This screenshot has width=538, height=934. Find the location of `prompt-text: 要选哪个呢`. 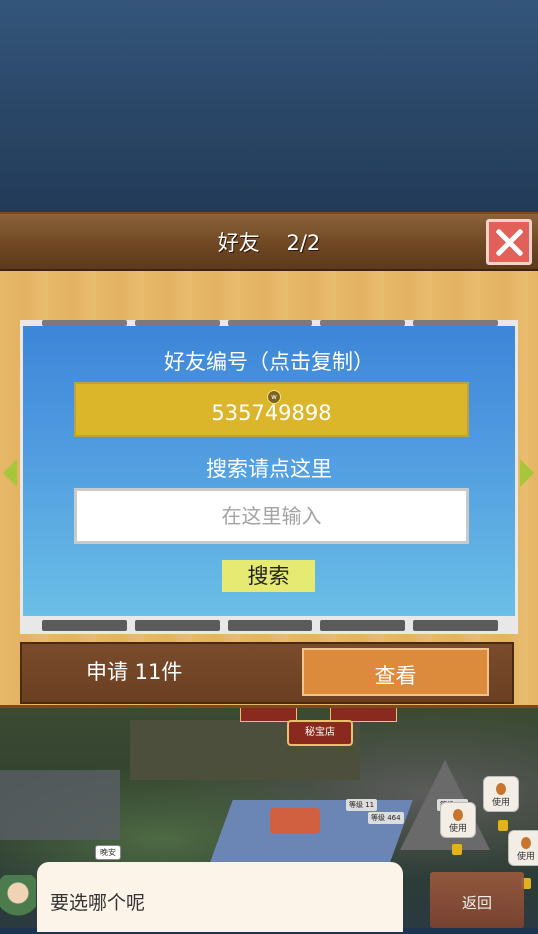

prompt-text: 要选哪个呢 is located at coordinates (98, 903).